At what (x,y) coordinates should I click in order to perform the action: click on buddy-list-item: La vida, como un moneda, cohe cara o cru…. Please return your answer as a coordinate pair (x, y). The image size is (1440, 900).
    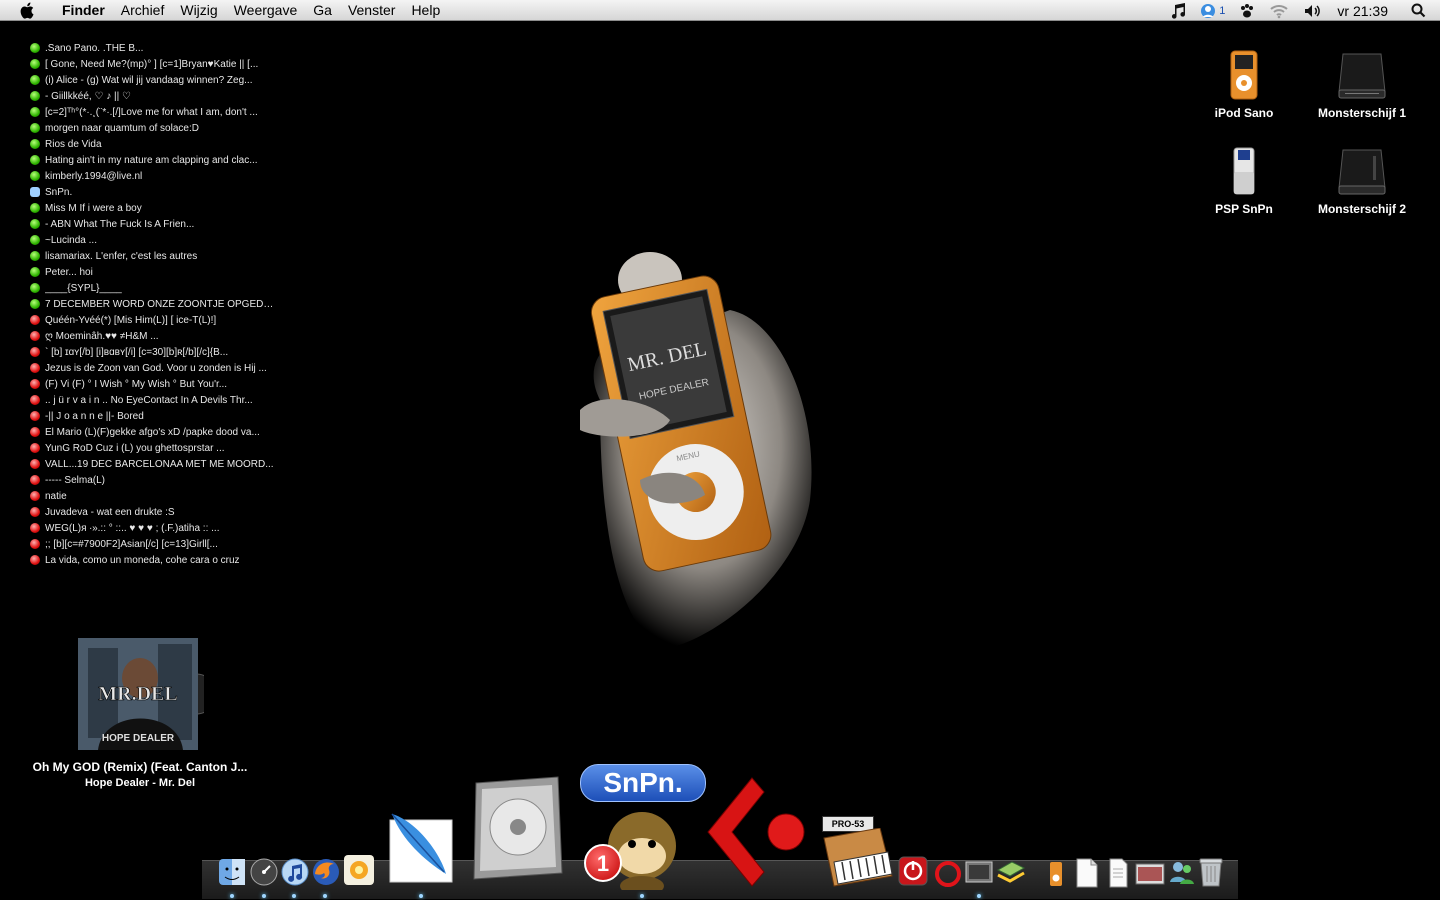
    Looking at the image, I should click on (155, 560).